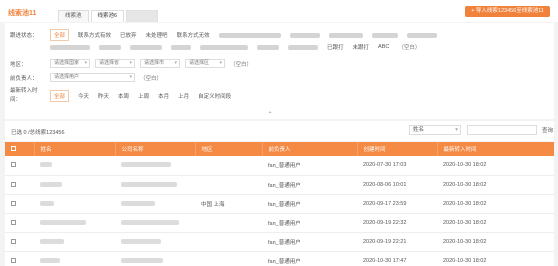 This screenshot has height=266, width=558. Describe the element at coordinates (83, 96) in the screenshot. I see `time-option-today: 今天` at that location.